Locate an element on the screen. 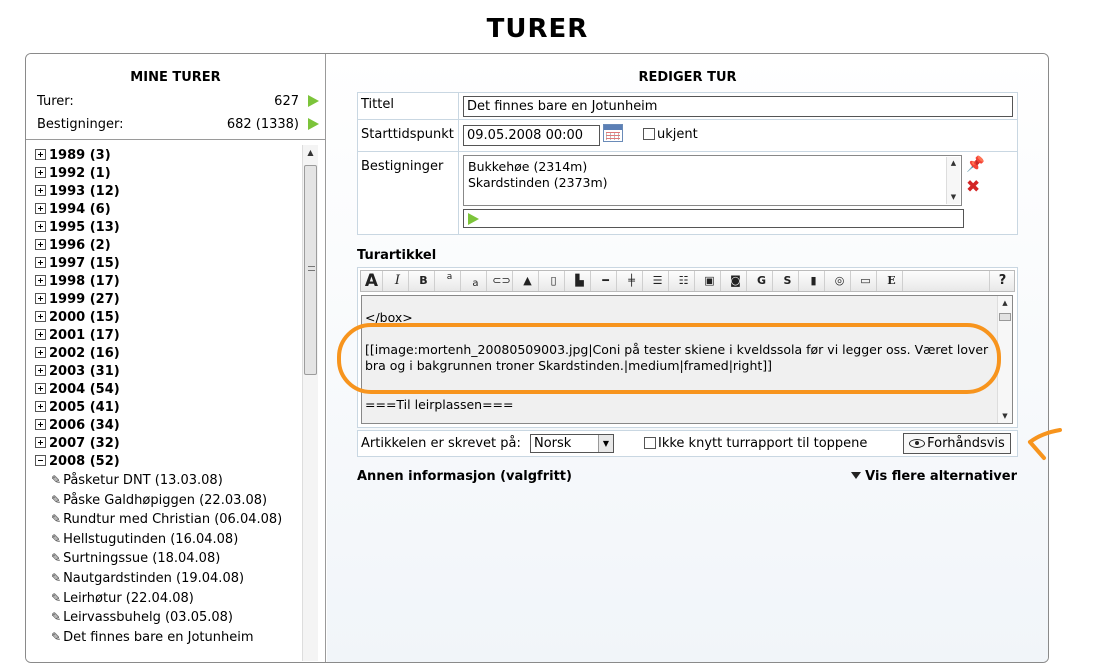 The width and height of the screenshot is (1104, 663). year-item: 1989 (3) is located at coordinates (175, 156).